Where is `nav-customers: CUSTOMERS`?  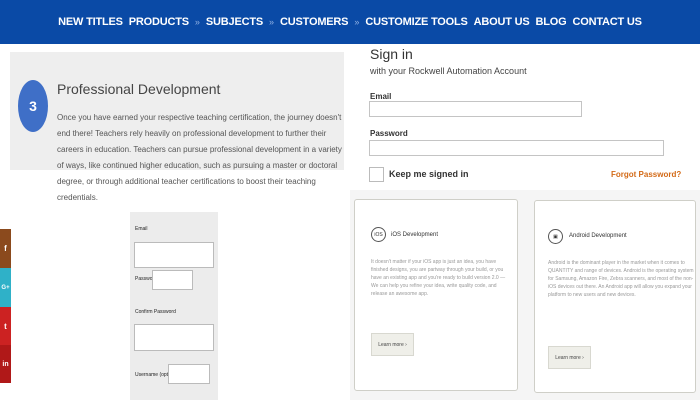
nav-customers: CUSTOMERS is located at coordinates (314, 22).